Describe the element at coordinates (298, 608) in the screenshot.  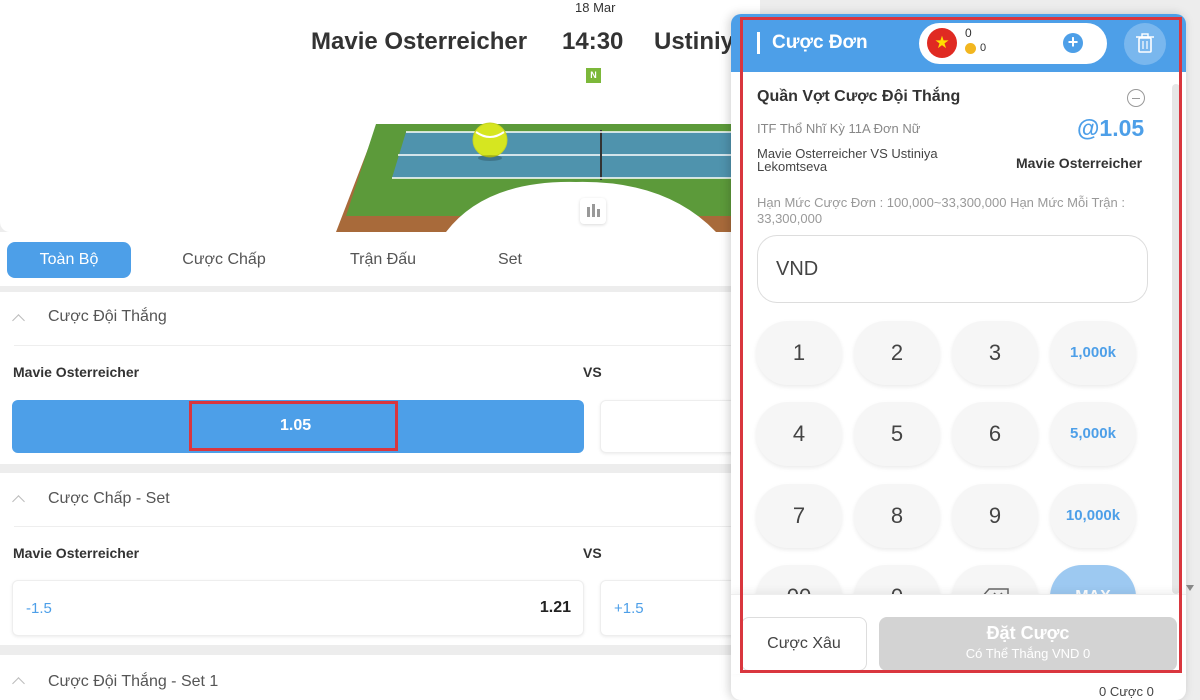
I see `home-handicap-button: -1.5 1.21` at that location.